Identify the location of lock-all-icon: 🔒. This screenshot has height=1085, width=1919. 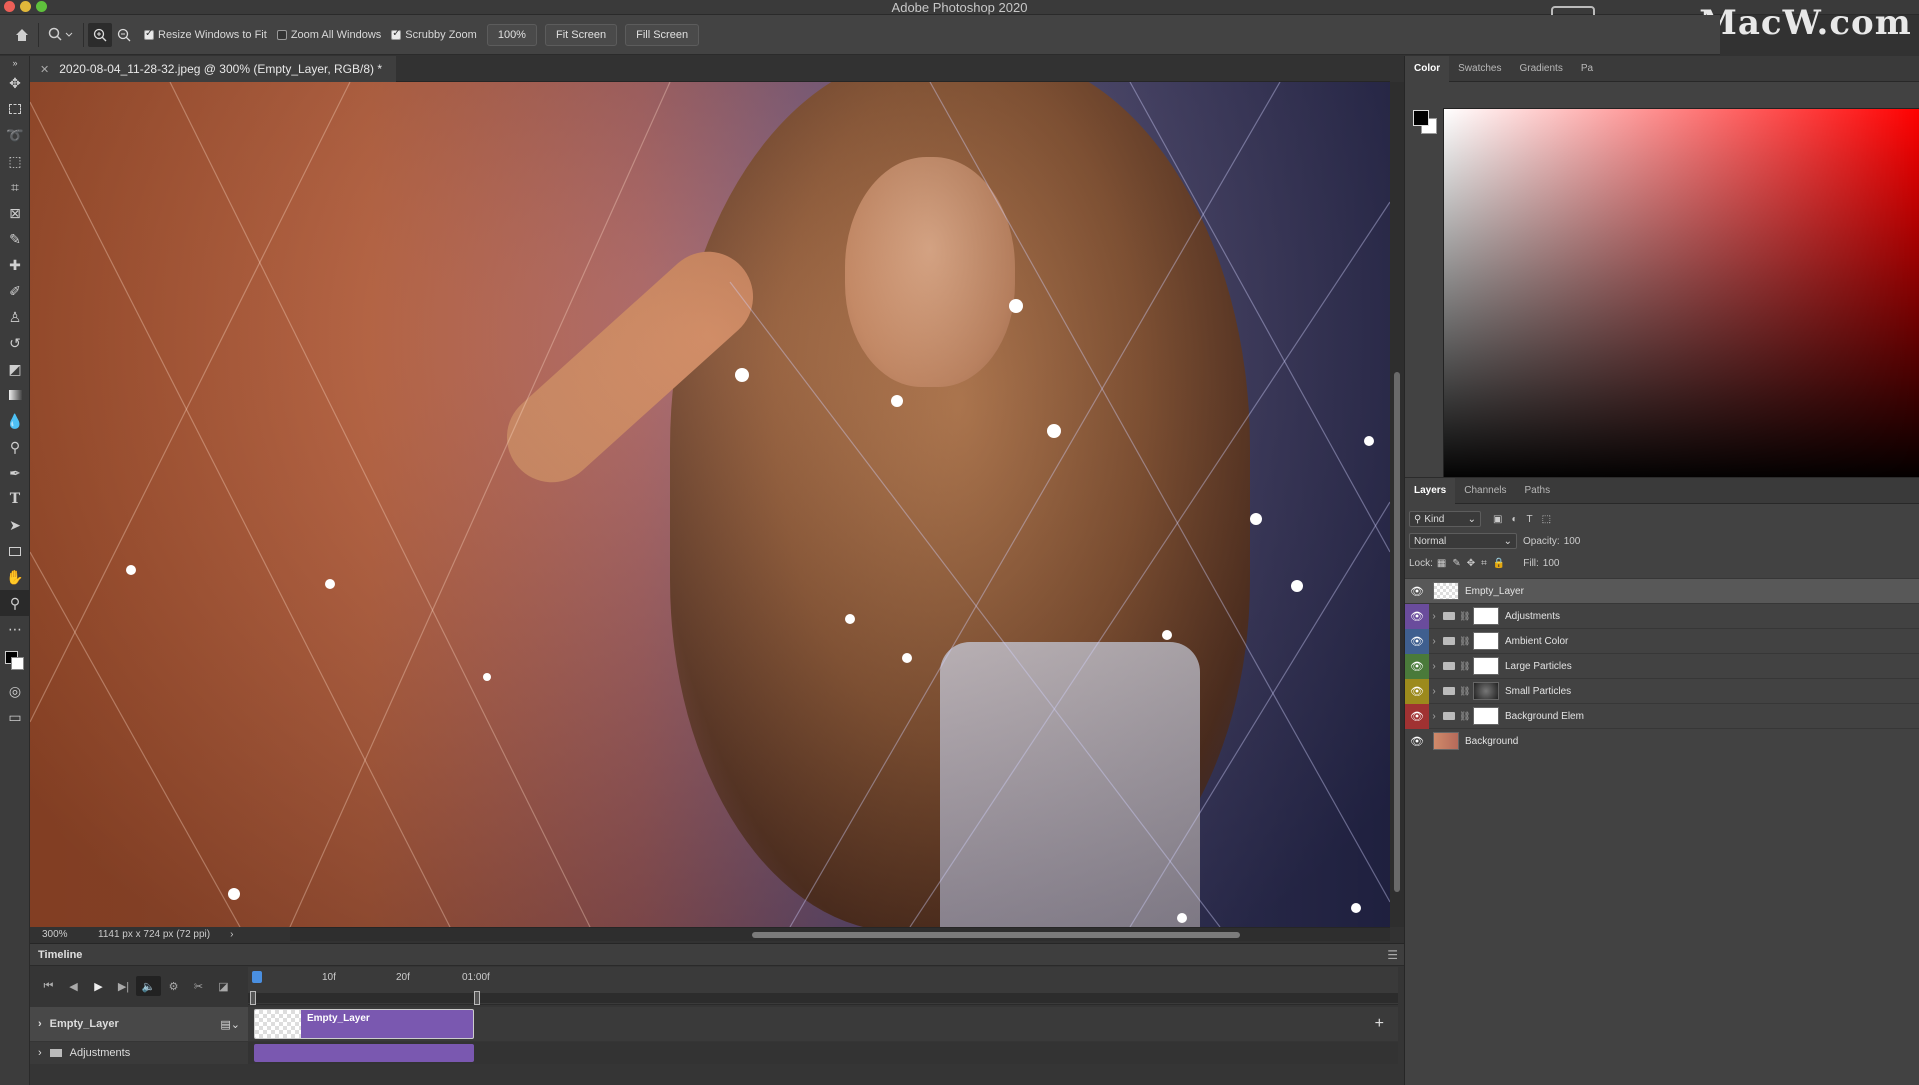
(1499, 563).